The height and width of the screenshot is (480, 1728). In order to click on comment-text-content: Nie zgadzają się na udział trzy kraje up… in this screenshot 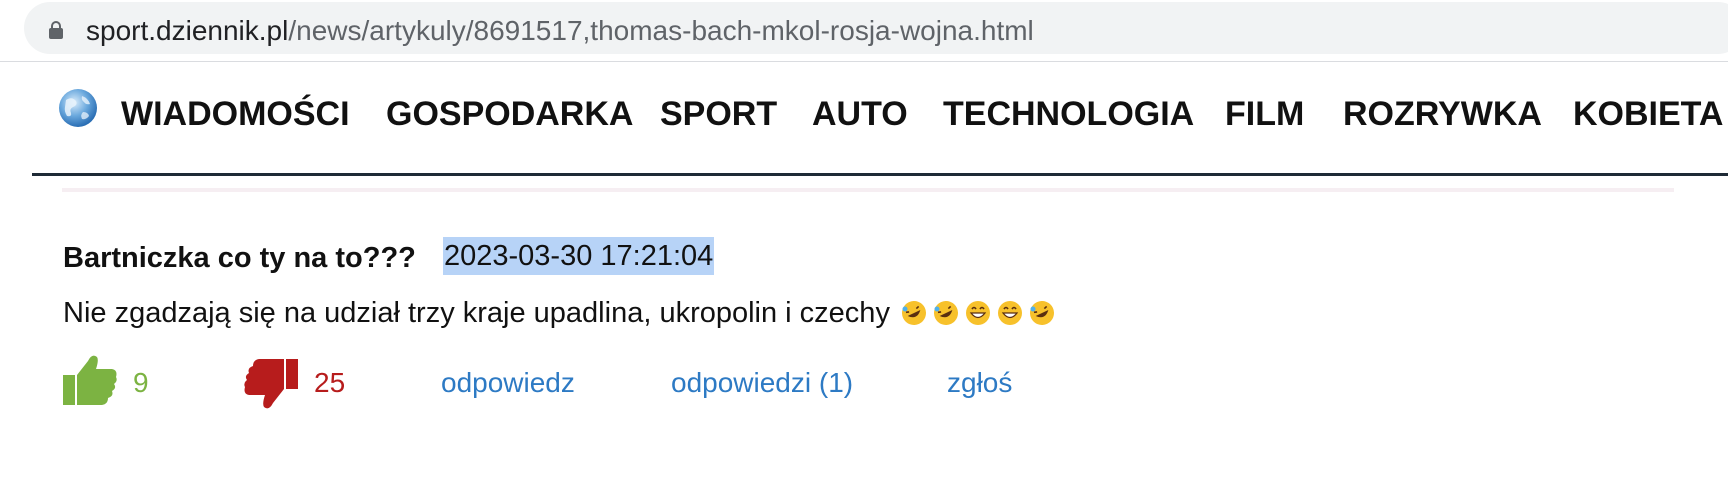, I will do `click(476, 313)`.